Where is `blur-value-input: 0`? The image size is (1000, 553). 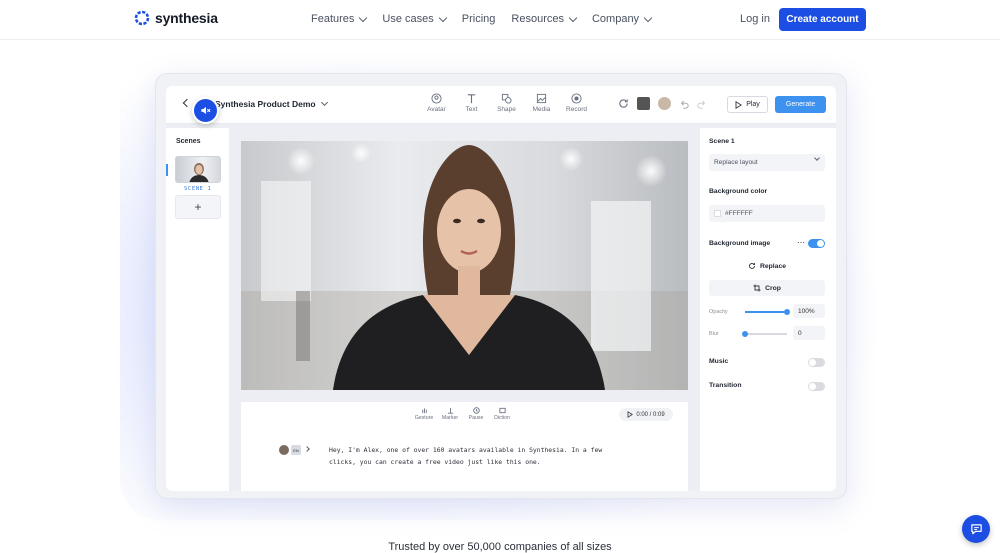 blur-value-input: 0 is located at coordinates (809, 333).